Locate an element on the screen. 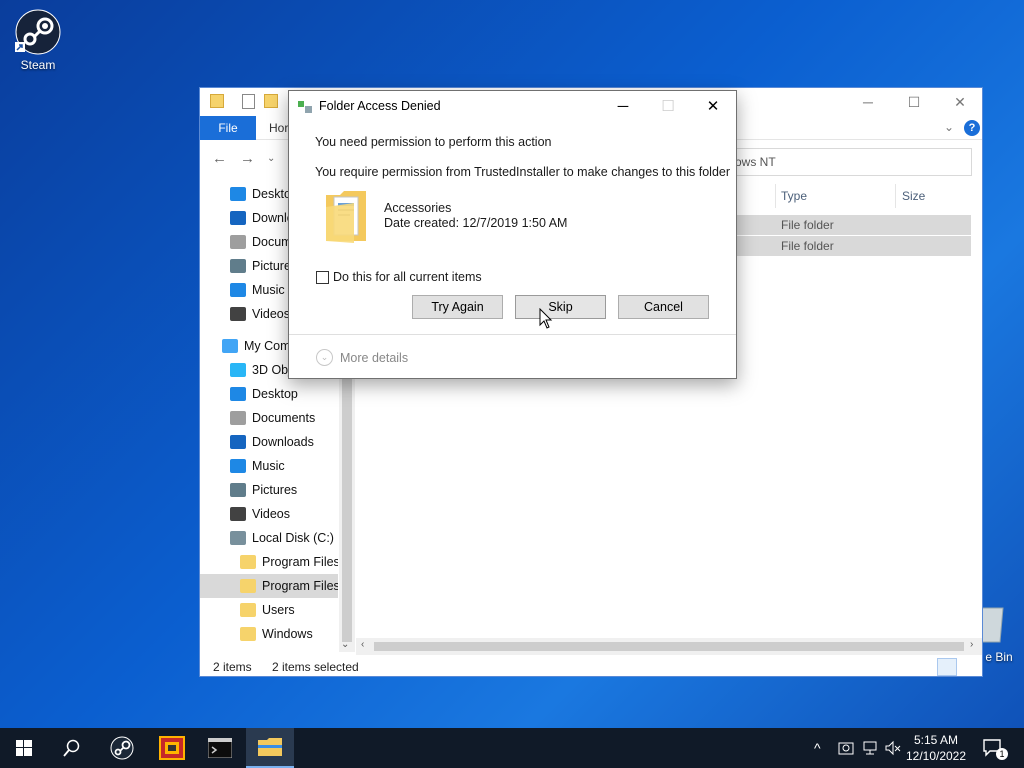 This screenshot has width=1024, height=768. horizontal-scrollbar: ‹ › is located at coordinates (669, 646).